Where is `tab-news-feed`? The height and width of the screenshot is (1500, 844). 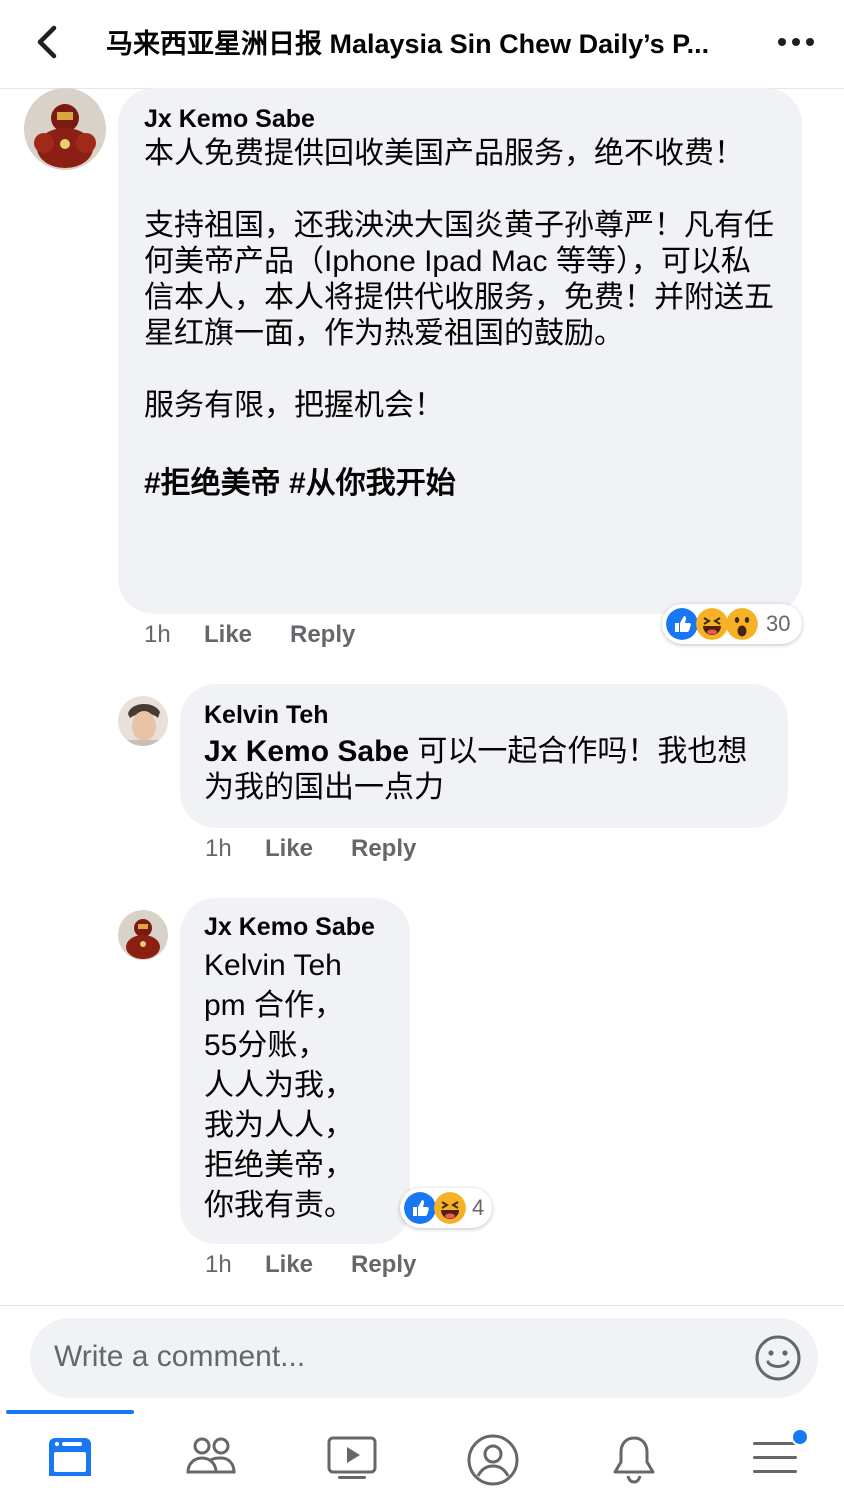 tab-news-feed is located at coordinates (70, 1460).